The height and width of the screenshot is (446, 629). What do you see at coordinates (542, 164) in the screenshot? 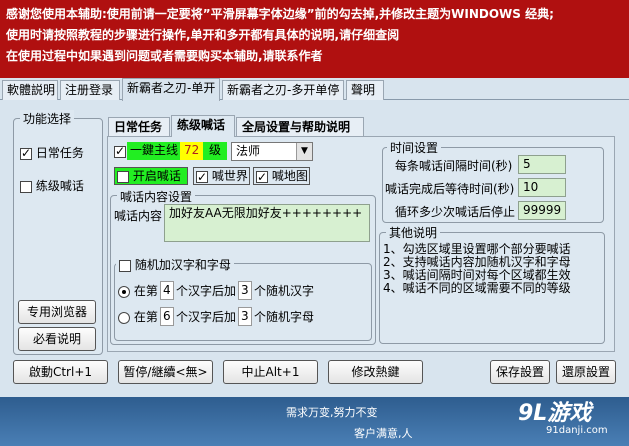
I see `interval-input: 5` at bounding box center [542, 164].